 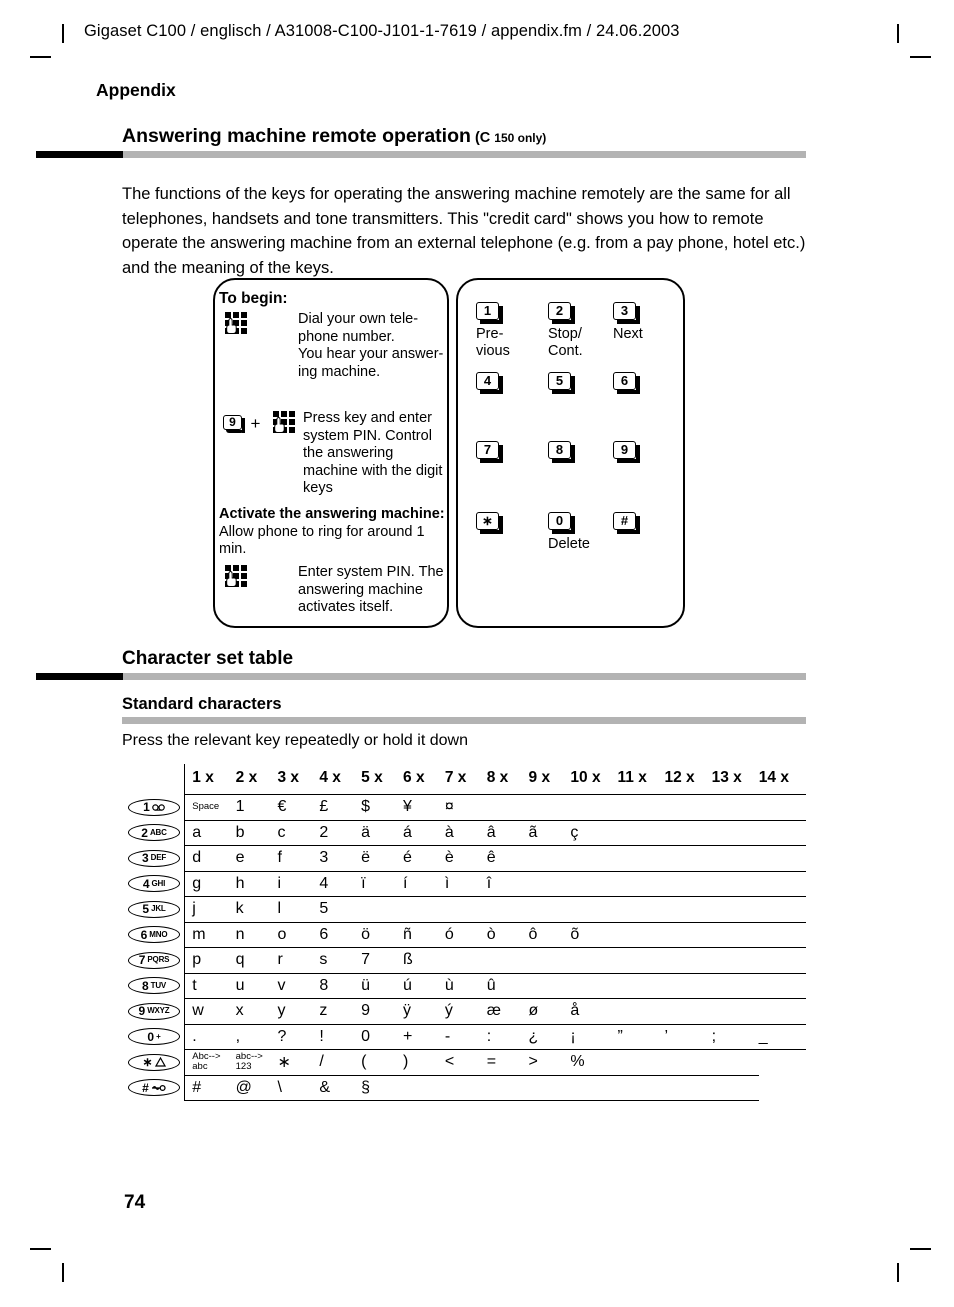 I want to click on charset-cell: è, so click(x=465, y=858).